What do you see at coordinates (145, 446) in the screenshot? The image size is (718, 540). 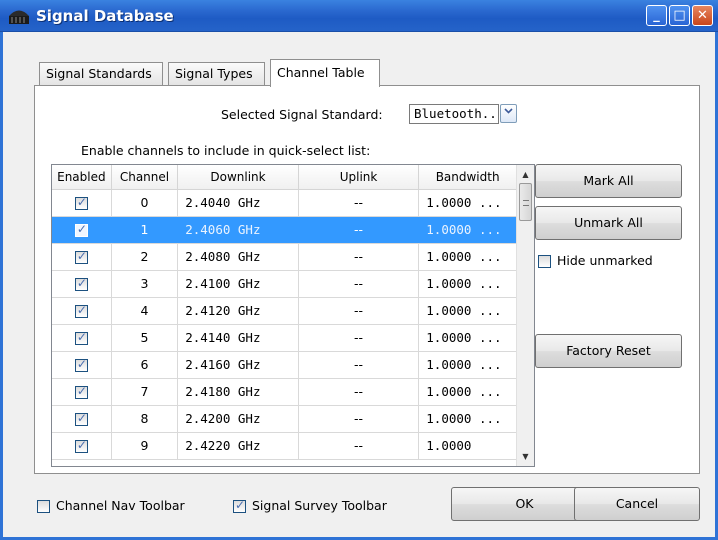 I see `channel-cell: 9` at bounding box center [145, 446].